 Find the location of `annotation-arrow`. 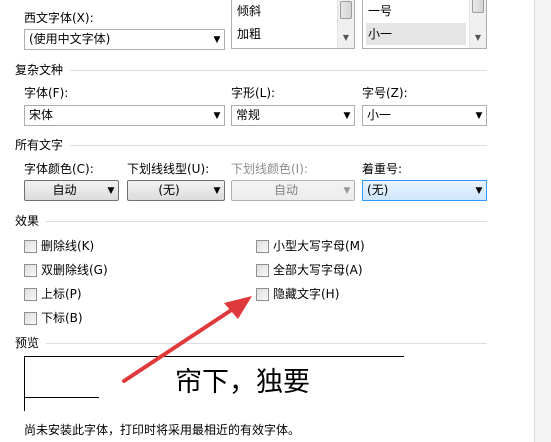

annotation-arrow is located at coordinates (187, 339).